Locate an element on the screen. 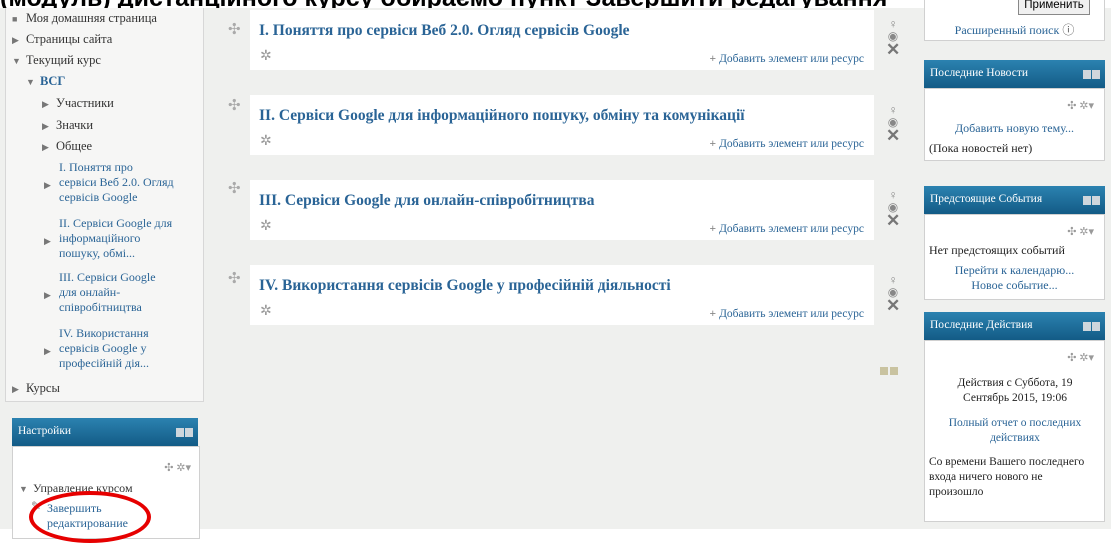  events-title: Предстоящие События is located at coordinates (986, 199).